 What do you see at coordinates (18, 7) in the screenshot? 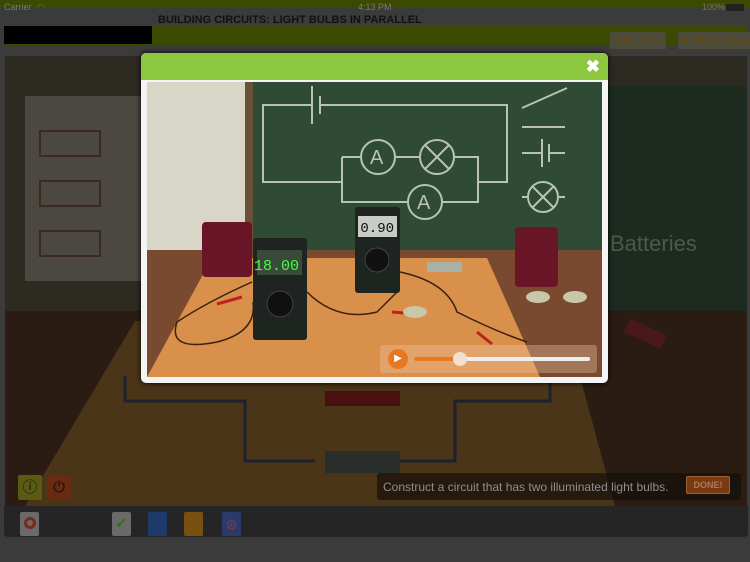
I see `carrier: Carrier` at bounding box center [18, 7].